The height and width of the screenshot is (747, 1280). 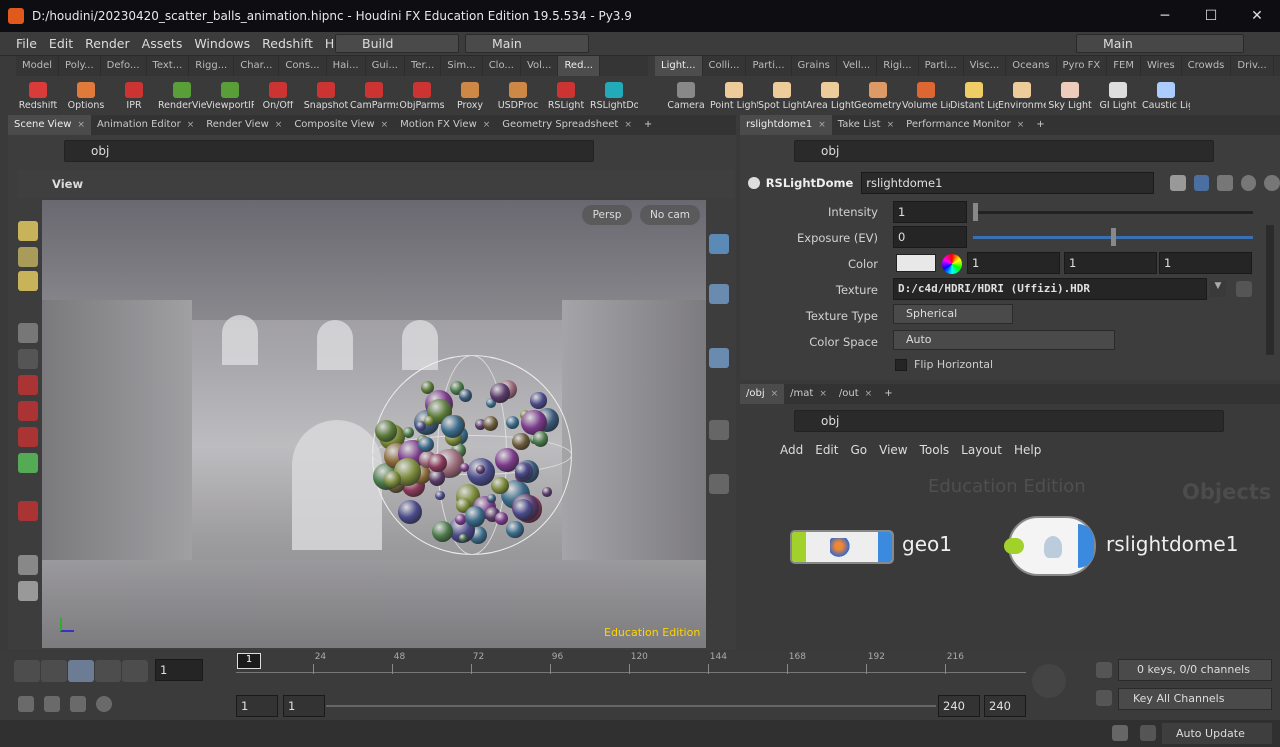 What do you see at coordinates (719, 358) in the screenshot?
I see `light-display-icon` at bounding box center [719, 358].